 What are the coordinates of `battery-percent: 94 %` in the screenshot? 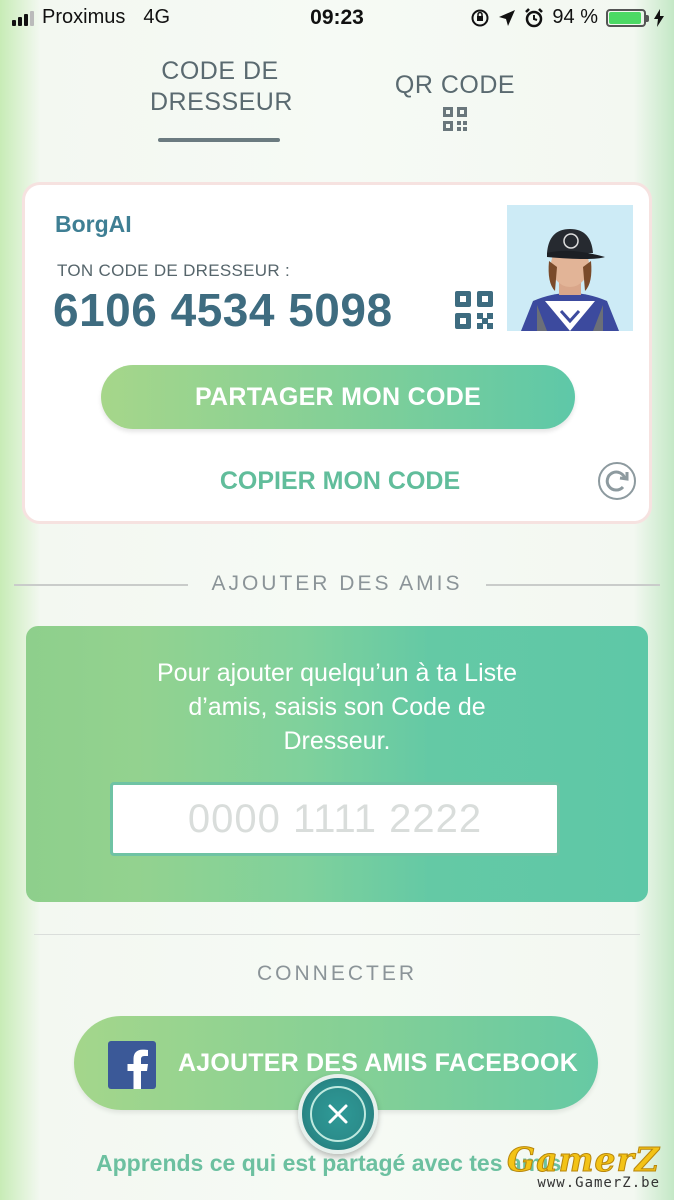 It's located at (575, 17).